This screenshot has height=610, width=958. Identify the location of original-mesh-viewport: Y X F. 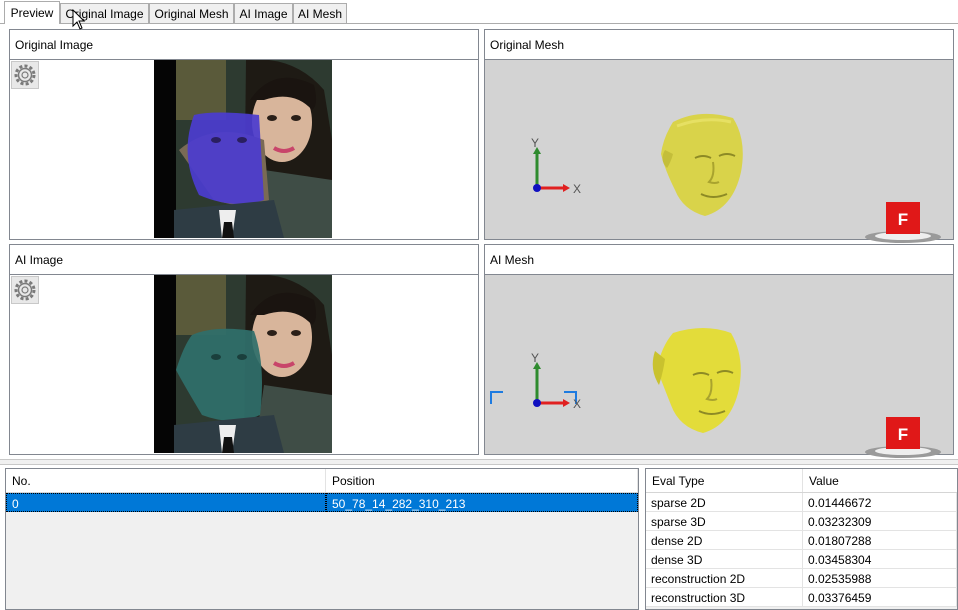
(719, 151).